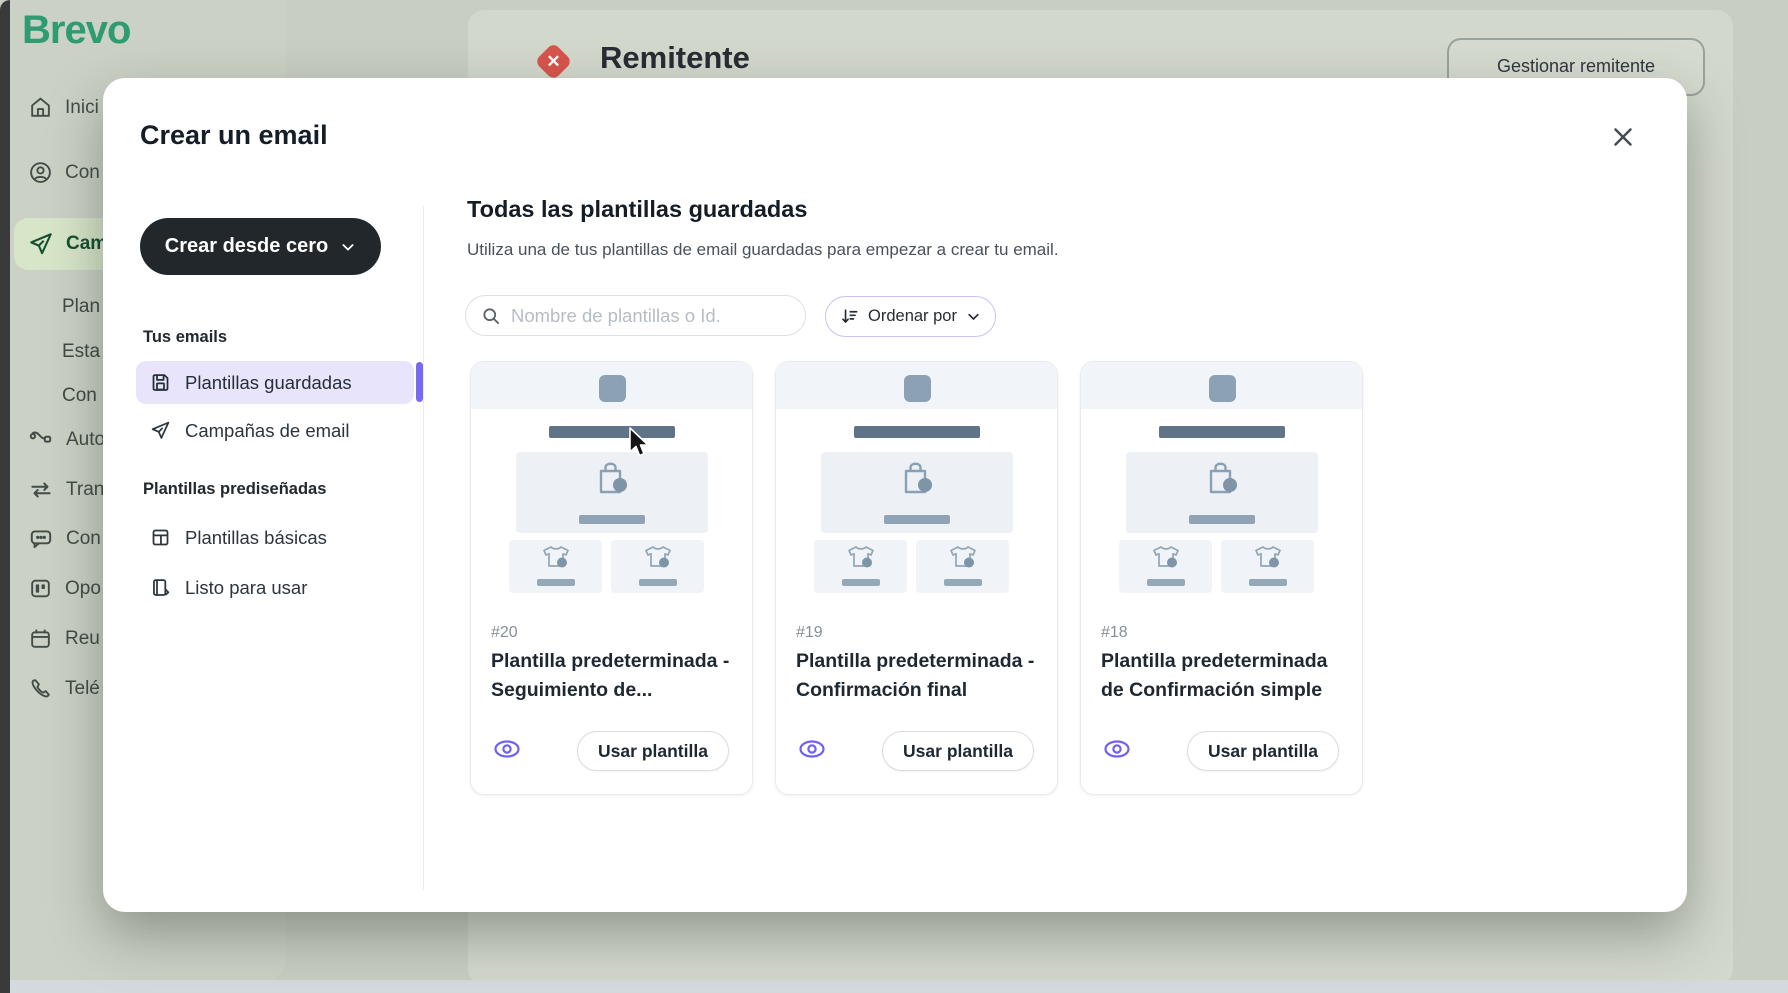  What do you see at coordinates (64, 172) in the screenshot?
I see `sidebar-item-contactos: Con` at bounding box center [64, 172].